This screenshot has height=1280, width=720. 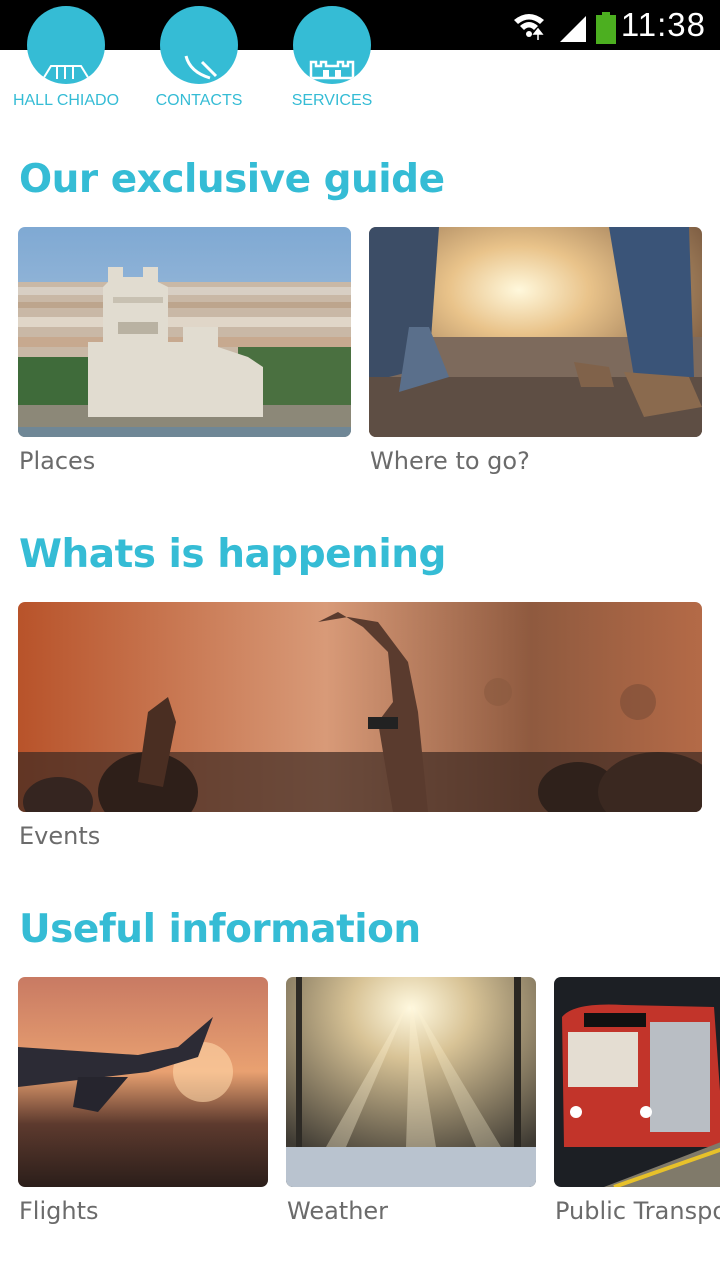 I want to click on building-icon, so click(x=66, y=45).